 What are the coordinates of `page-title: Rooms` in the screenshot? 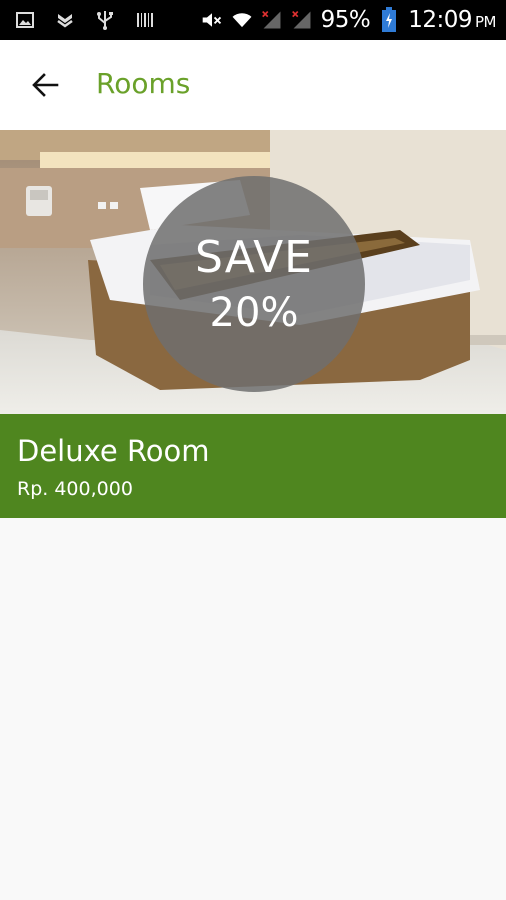 It's located at (143, 83).